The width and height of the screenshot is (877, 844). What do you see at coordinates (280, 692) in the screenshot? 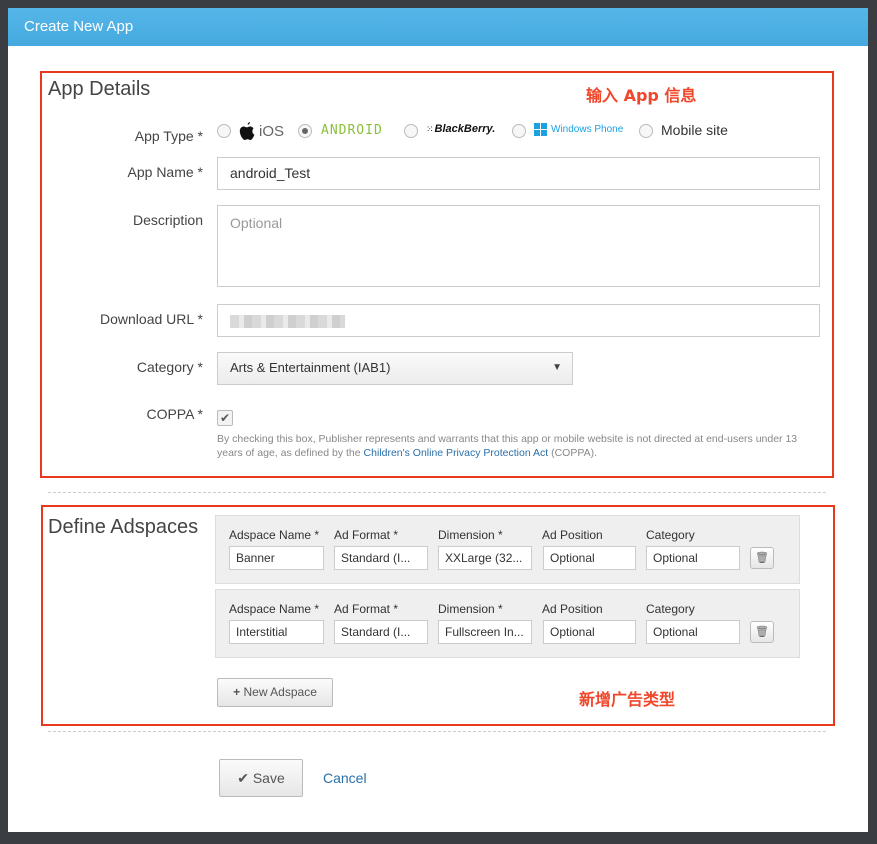
I see `new-adspace-label: New Adspace` at bounding box center [280, 692].